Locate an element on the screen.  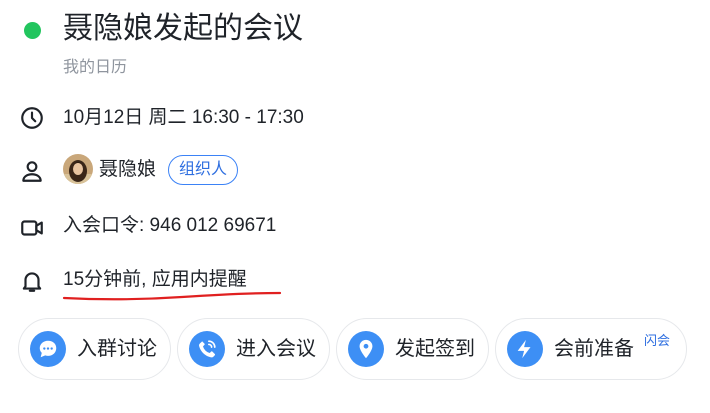
pre-meeting-prep-button: 会前准备 is located at coordinates (591, 349).